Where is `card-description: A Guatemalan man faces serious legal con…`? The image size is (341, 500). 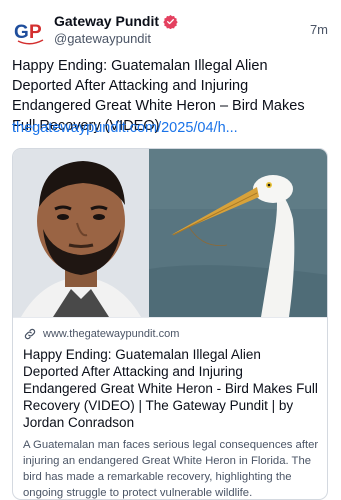 card-description: A Guatemalan man faces serious legal con… is located at coordinates (171, 469).